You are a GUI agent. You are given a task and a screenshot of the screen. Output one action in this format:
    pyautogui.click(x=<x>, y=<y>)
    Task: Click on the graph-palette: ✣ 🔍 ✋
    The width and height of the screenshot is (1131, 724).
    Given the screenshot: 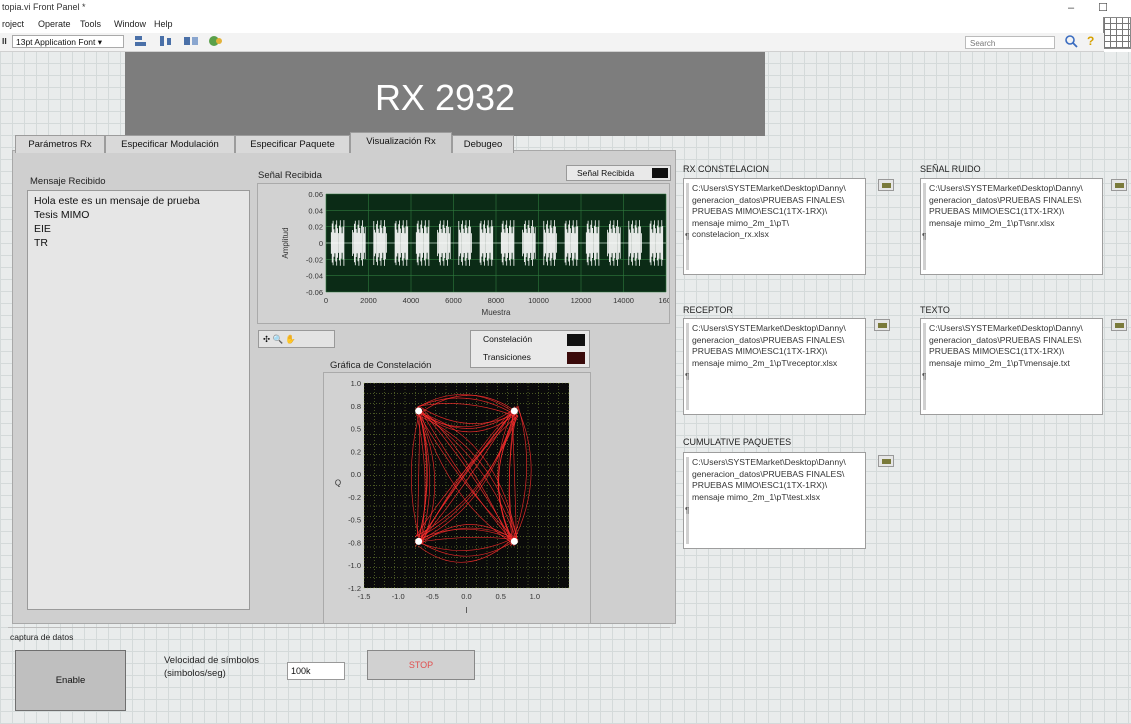 What is the action you would take?
    pyautogui.click(x=296, y=339)
    